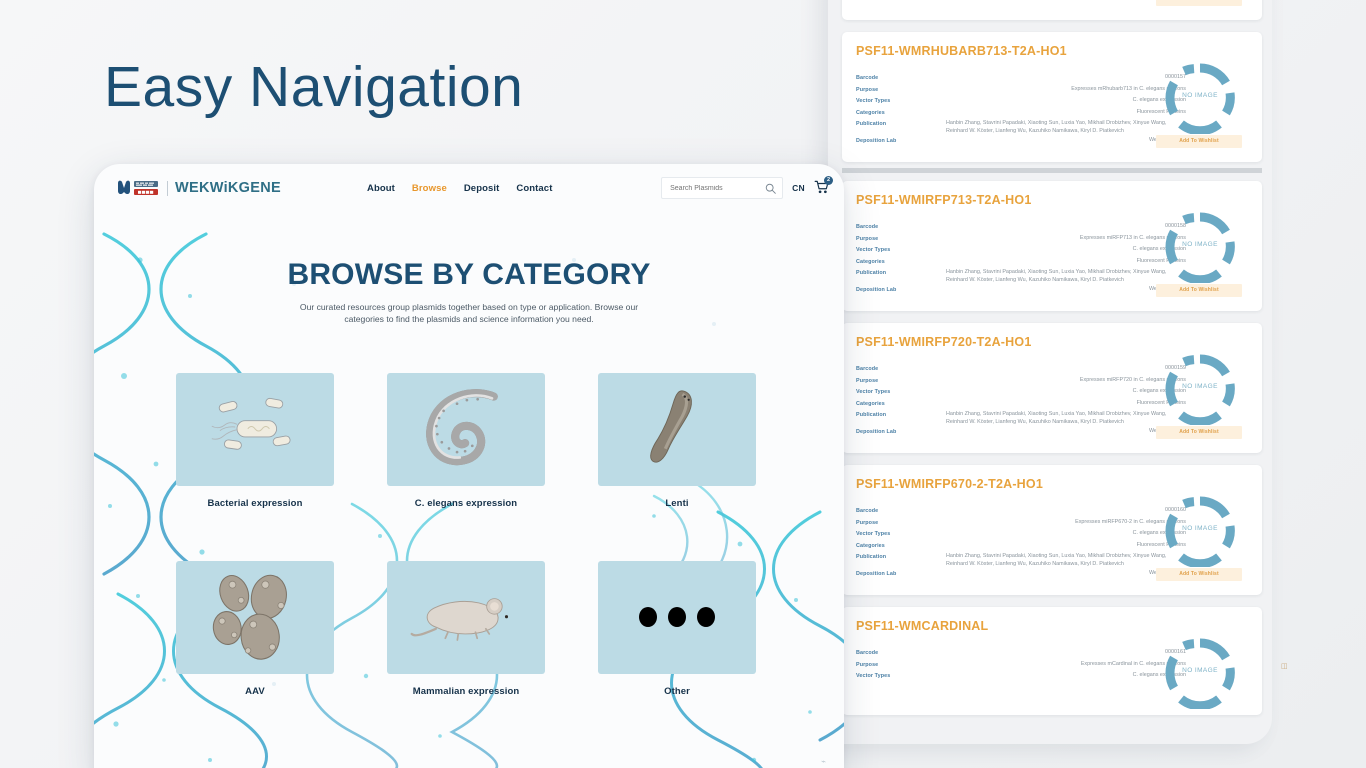 The image size is (1366, 768). Describe the element at coordinates (823, 761) in the screenshot. I see `scroll-hint-icon: ⌁` at that location.